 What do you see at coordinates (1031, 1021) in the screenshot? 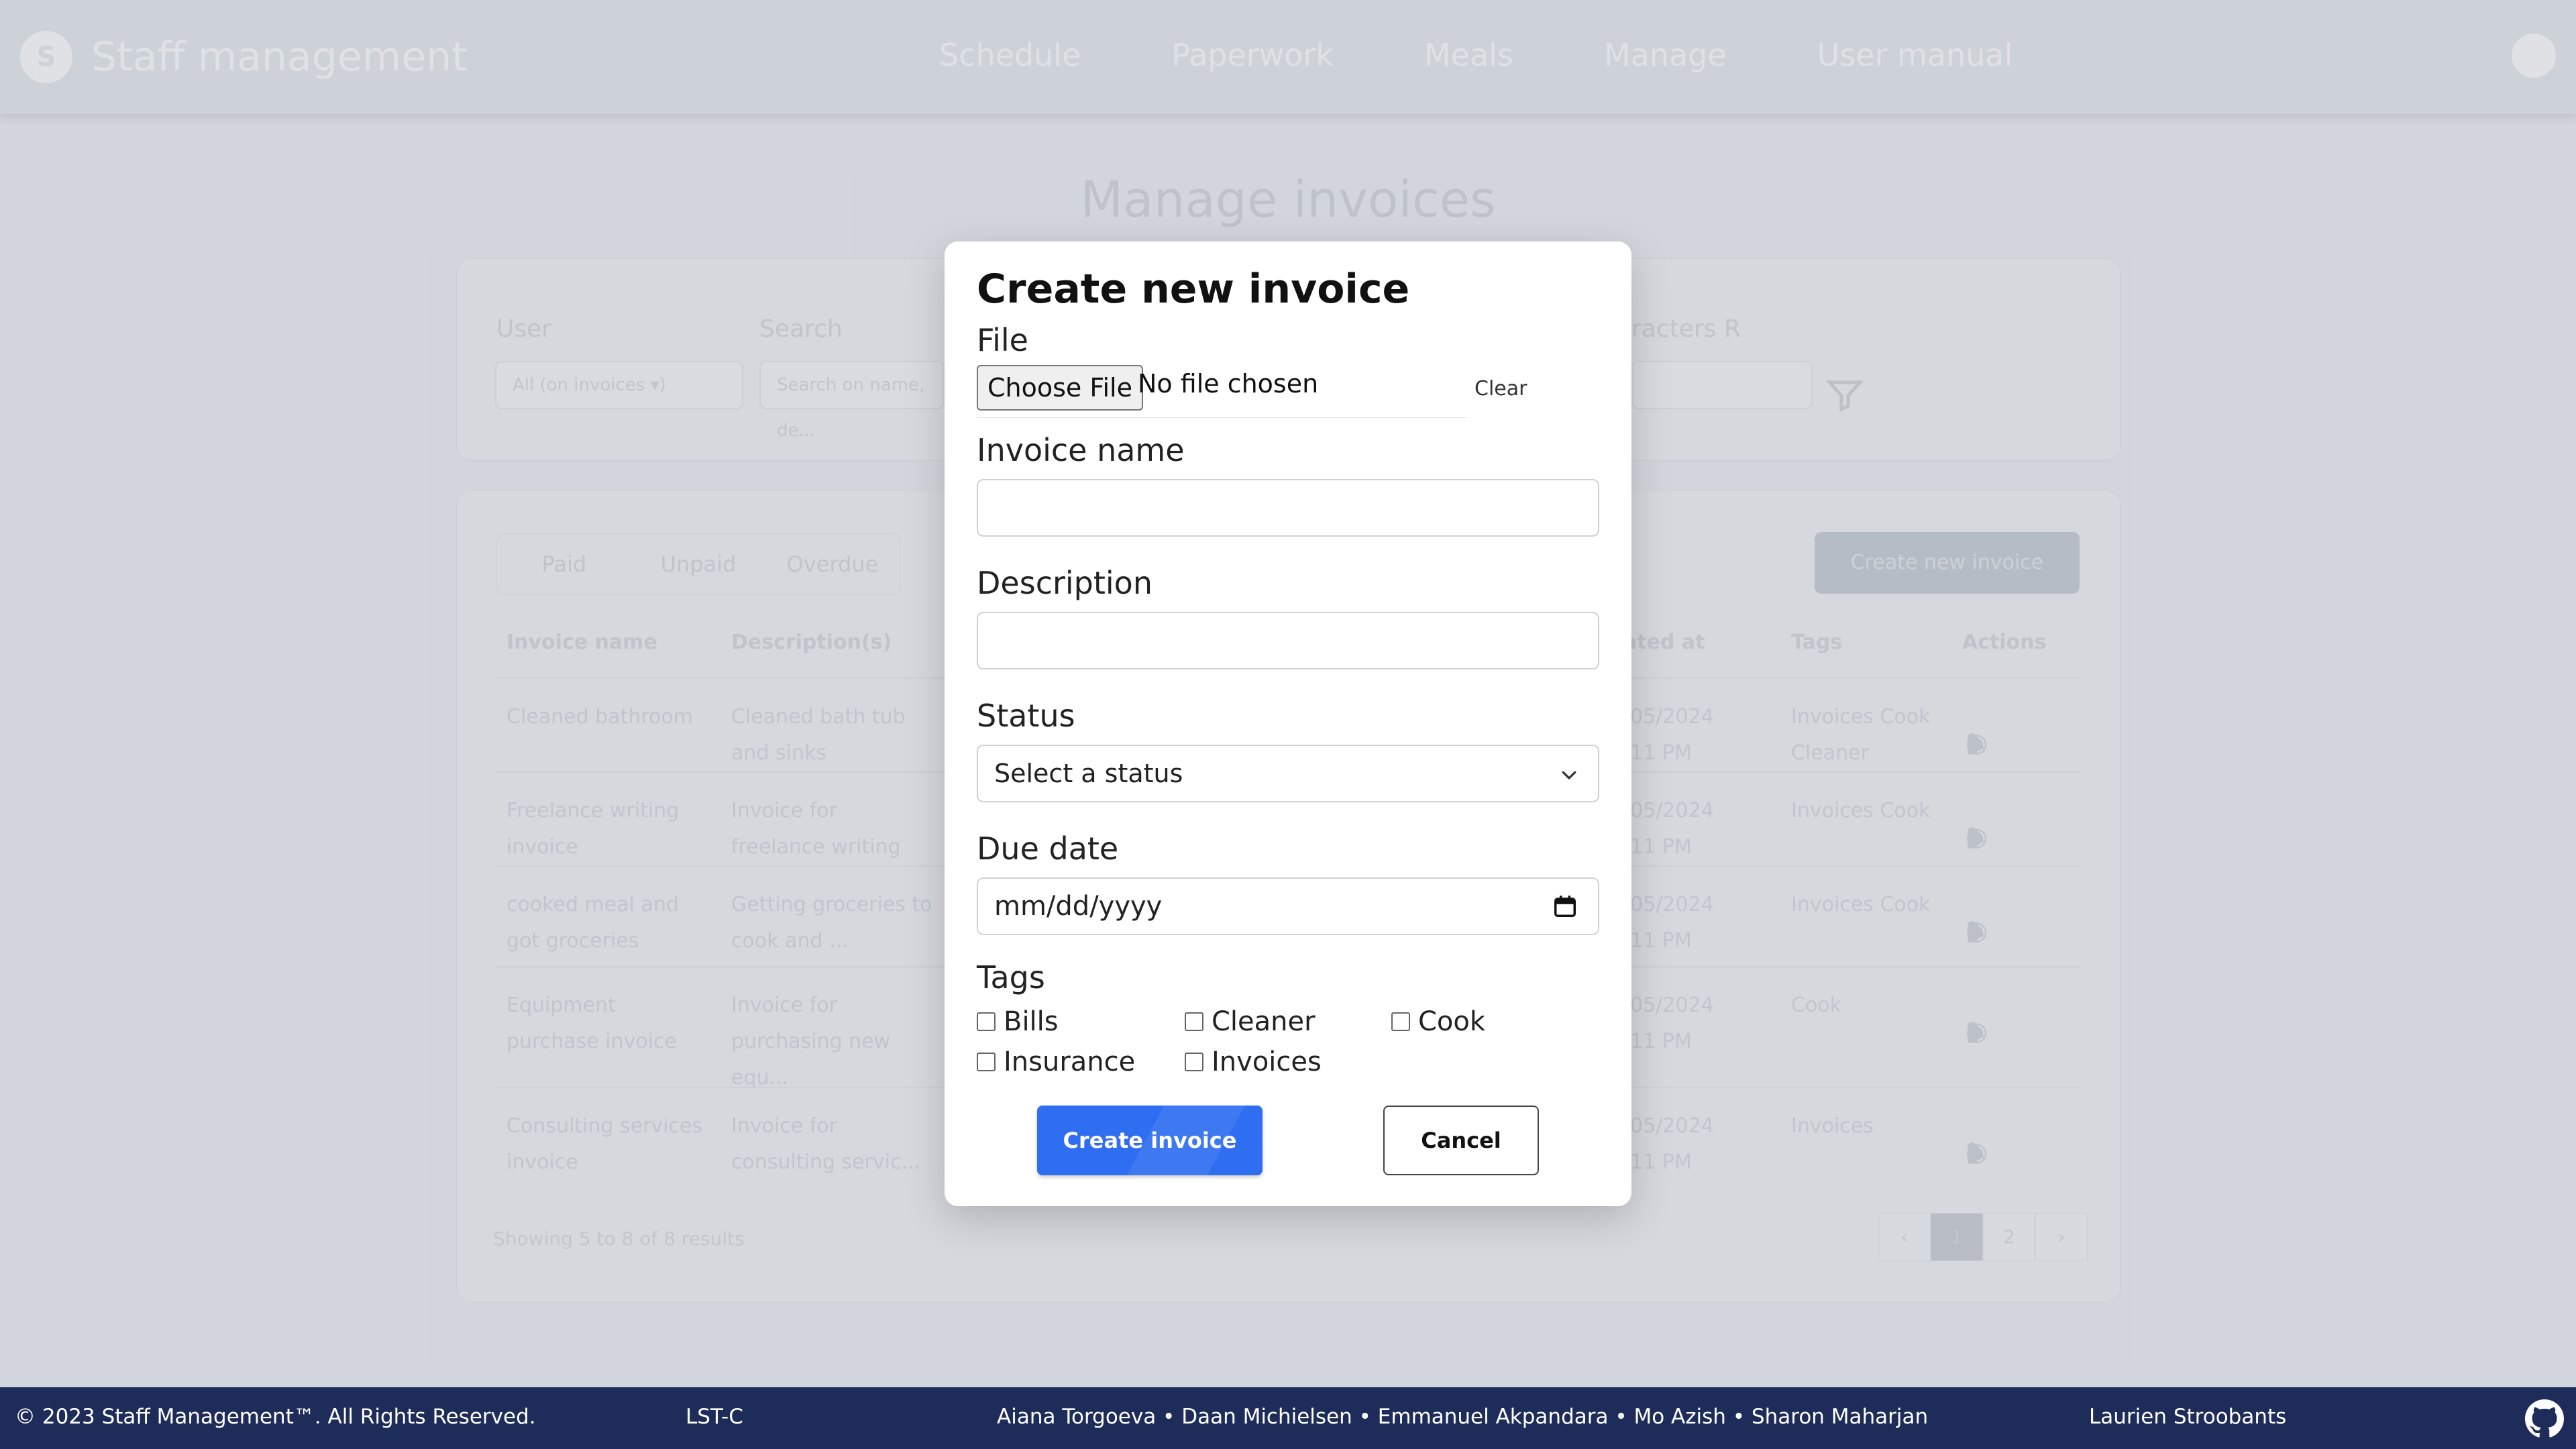
I see `tag-bills-label: Bills` at bounding box center [1031, 1021].